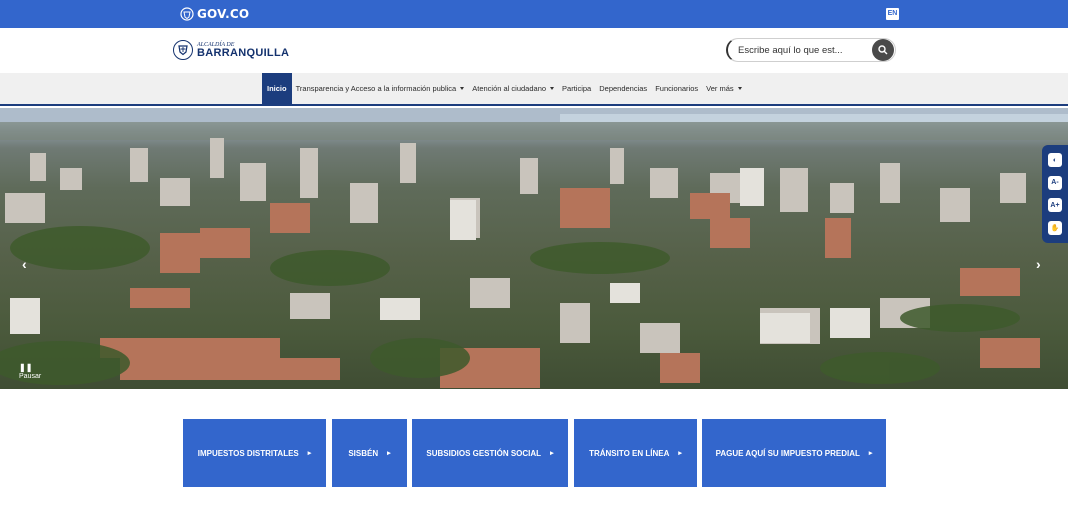 This screenshot has height=512, width=1068. Describe the element at coordinates (1038, 264) in the screenshot. I see `carousel-next-button: ›` at that location.